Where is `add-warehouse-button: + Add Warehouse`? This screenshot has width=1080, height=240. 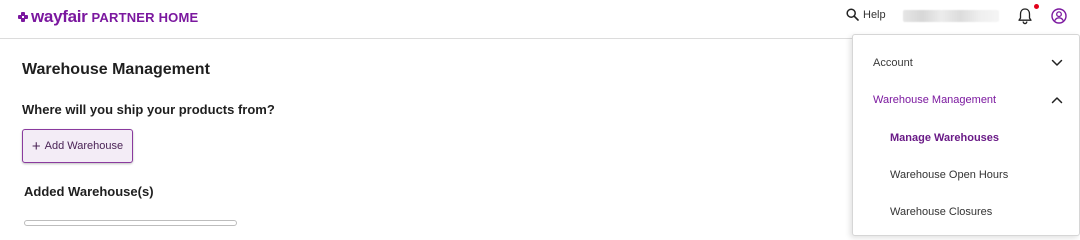 add-warehouse-button: + Add Warehouse is located at coordinates (77, 146).